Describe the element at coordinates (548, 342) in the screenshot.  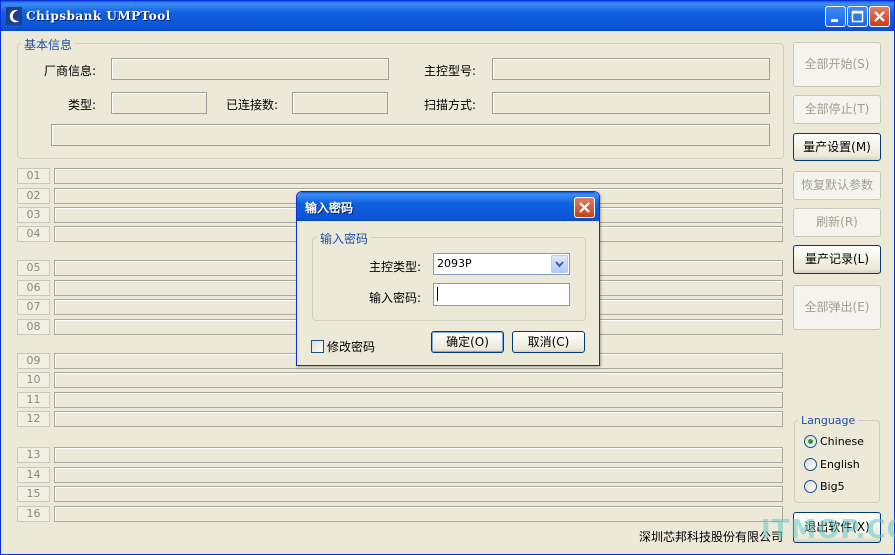
I see `cancel-button: 取消(C)` at that location.